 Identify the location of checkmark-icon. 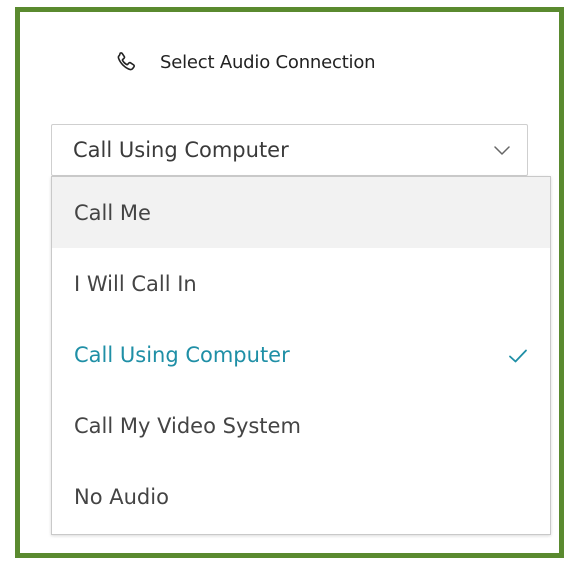
(518, 354).